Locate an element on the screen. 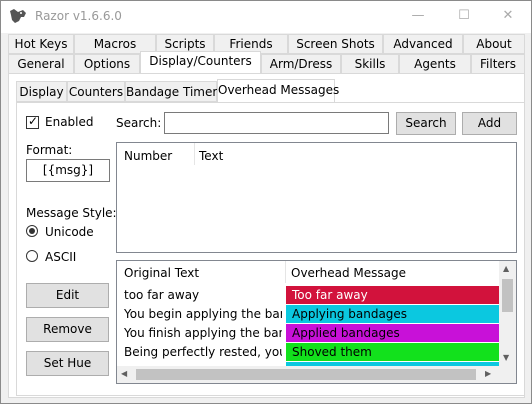 Image resolution: width=532 pixels, height=404 pixels. set-hue-button: Set Hue is located at coordinates (67, 363).